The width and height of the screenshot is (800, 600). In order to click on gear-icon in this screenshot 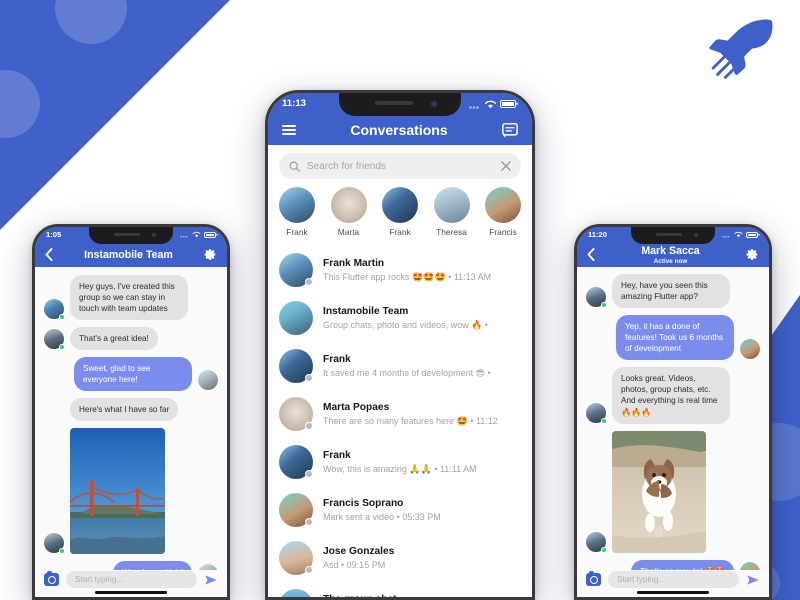, I will do `click(752, 254)`.